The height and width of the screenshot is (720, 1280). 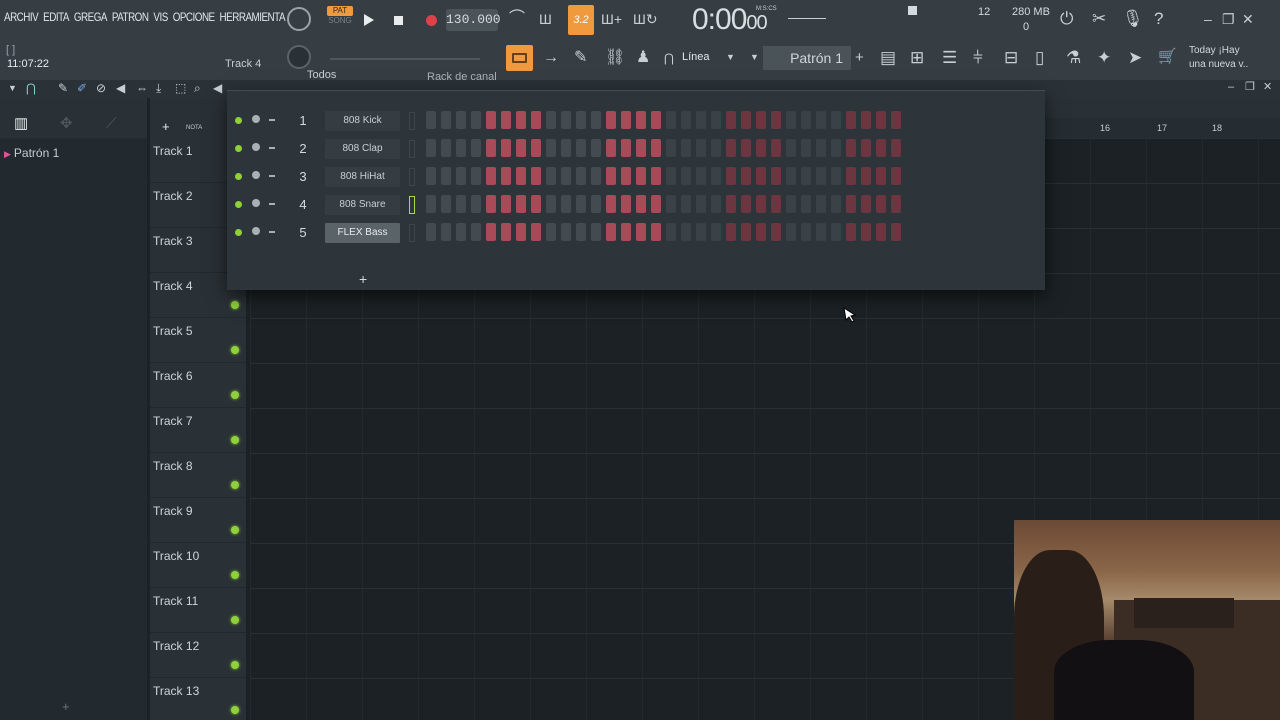 What do you see at coordinates (198, 655) in the screenshot?
I see `track-header: Track 12` at bounding box center [198, 655].